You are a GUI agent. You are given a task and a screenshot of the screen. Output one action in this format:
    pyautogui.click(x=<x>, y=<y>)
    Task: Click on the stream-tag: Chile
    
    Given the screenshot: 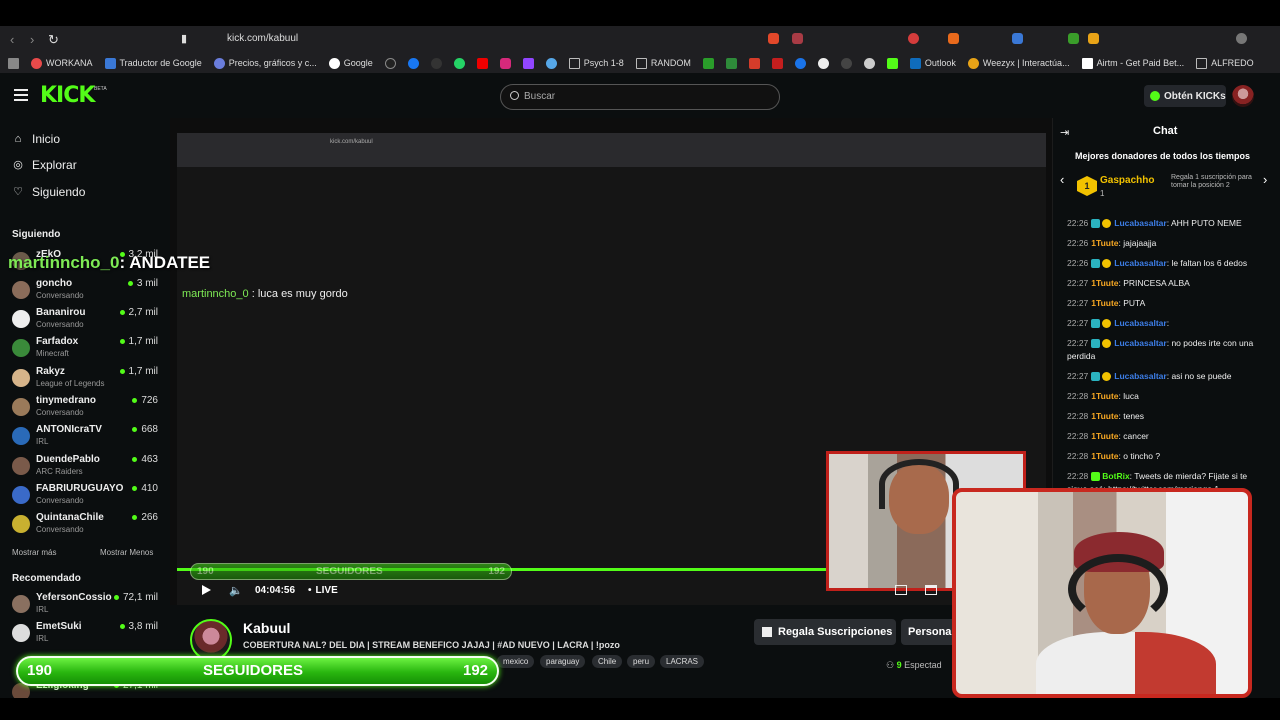 What is the action you would take?
    pyautogui.click(x=607, y=661)
    